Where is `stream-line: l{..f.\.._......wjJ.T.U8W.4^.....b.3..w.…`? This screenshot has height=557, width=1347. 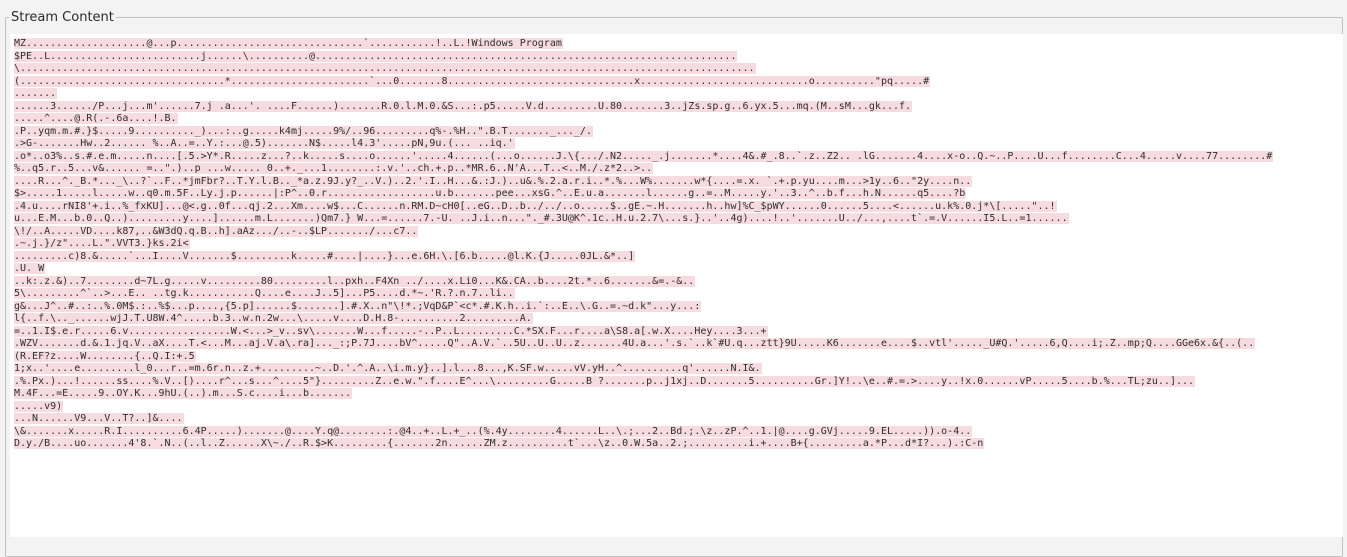
stream-line: l{..f.\.._......wjJ.T.U8W.4^.....b.3..w.… is located at coordinates (678, 319).